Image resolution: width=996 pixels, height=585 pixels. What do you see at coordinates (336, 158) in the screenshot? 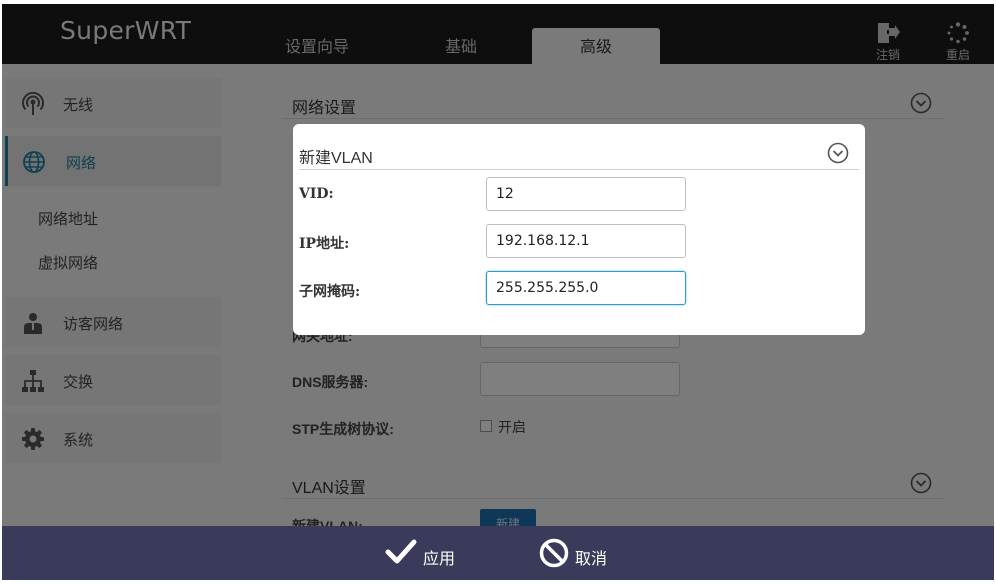
I see `dialog-title: 新建VLAN` at bounding box center [336, 158].